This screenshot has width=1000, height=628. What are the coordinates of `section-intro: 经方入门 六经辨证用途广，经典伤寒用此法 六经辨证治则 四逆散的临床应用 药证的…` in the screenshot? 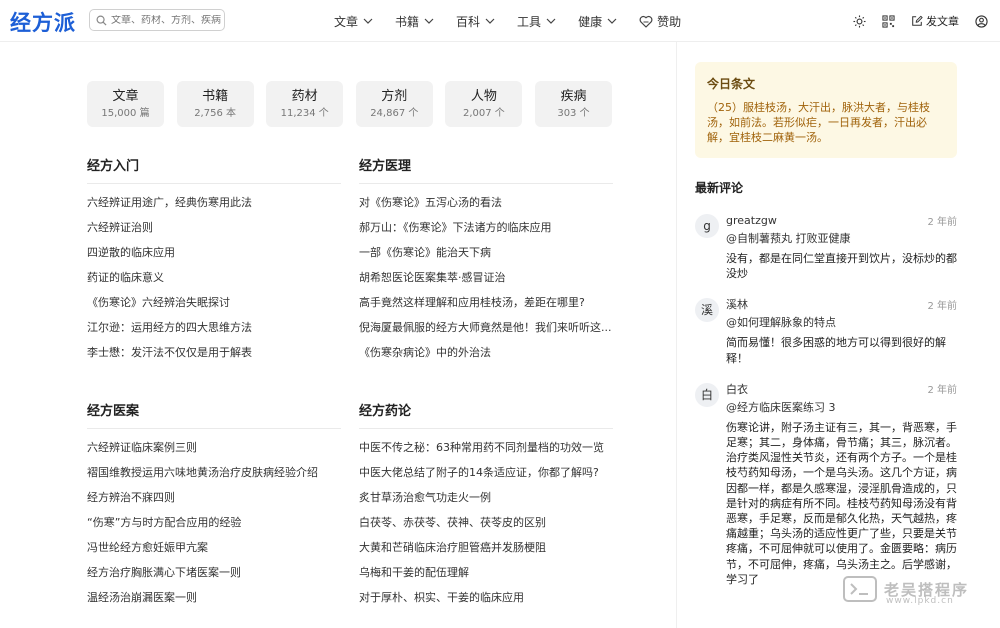 It's located at (214, 265).